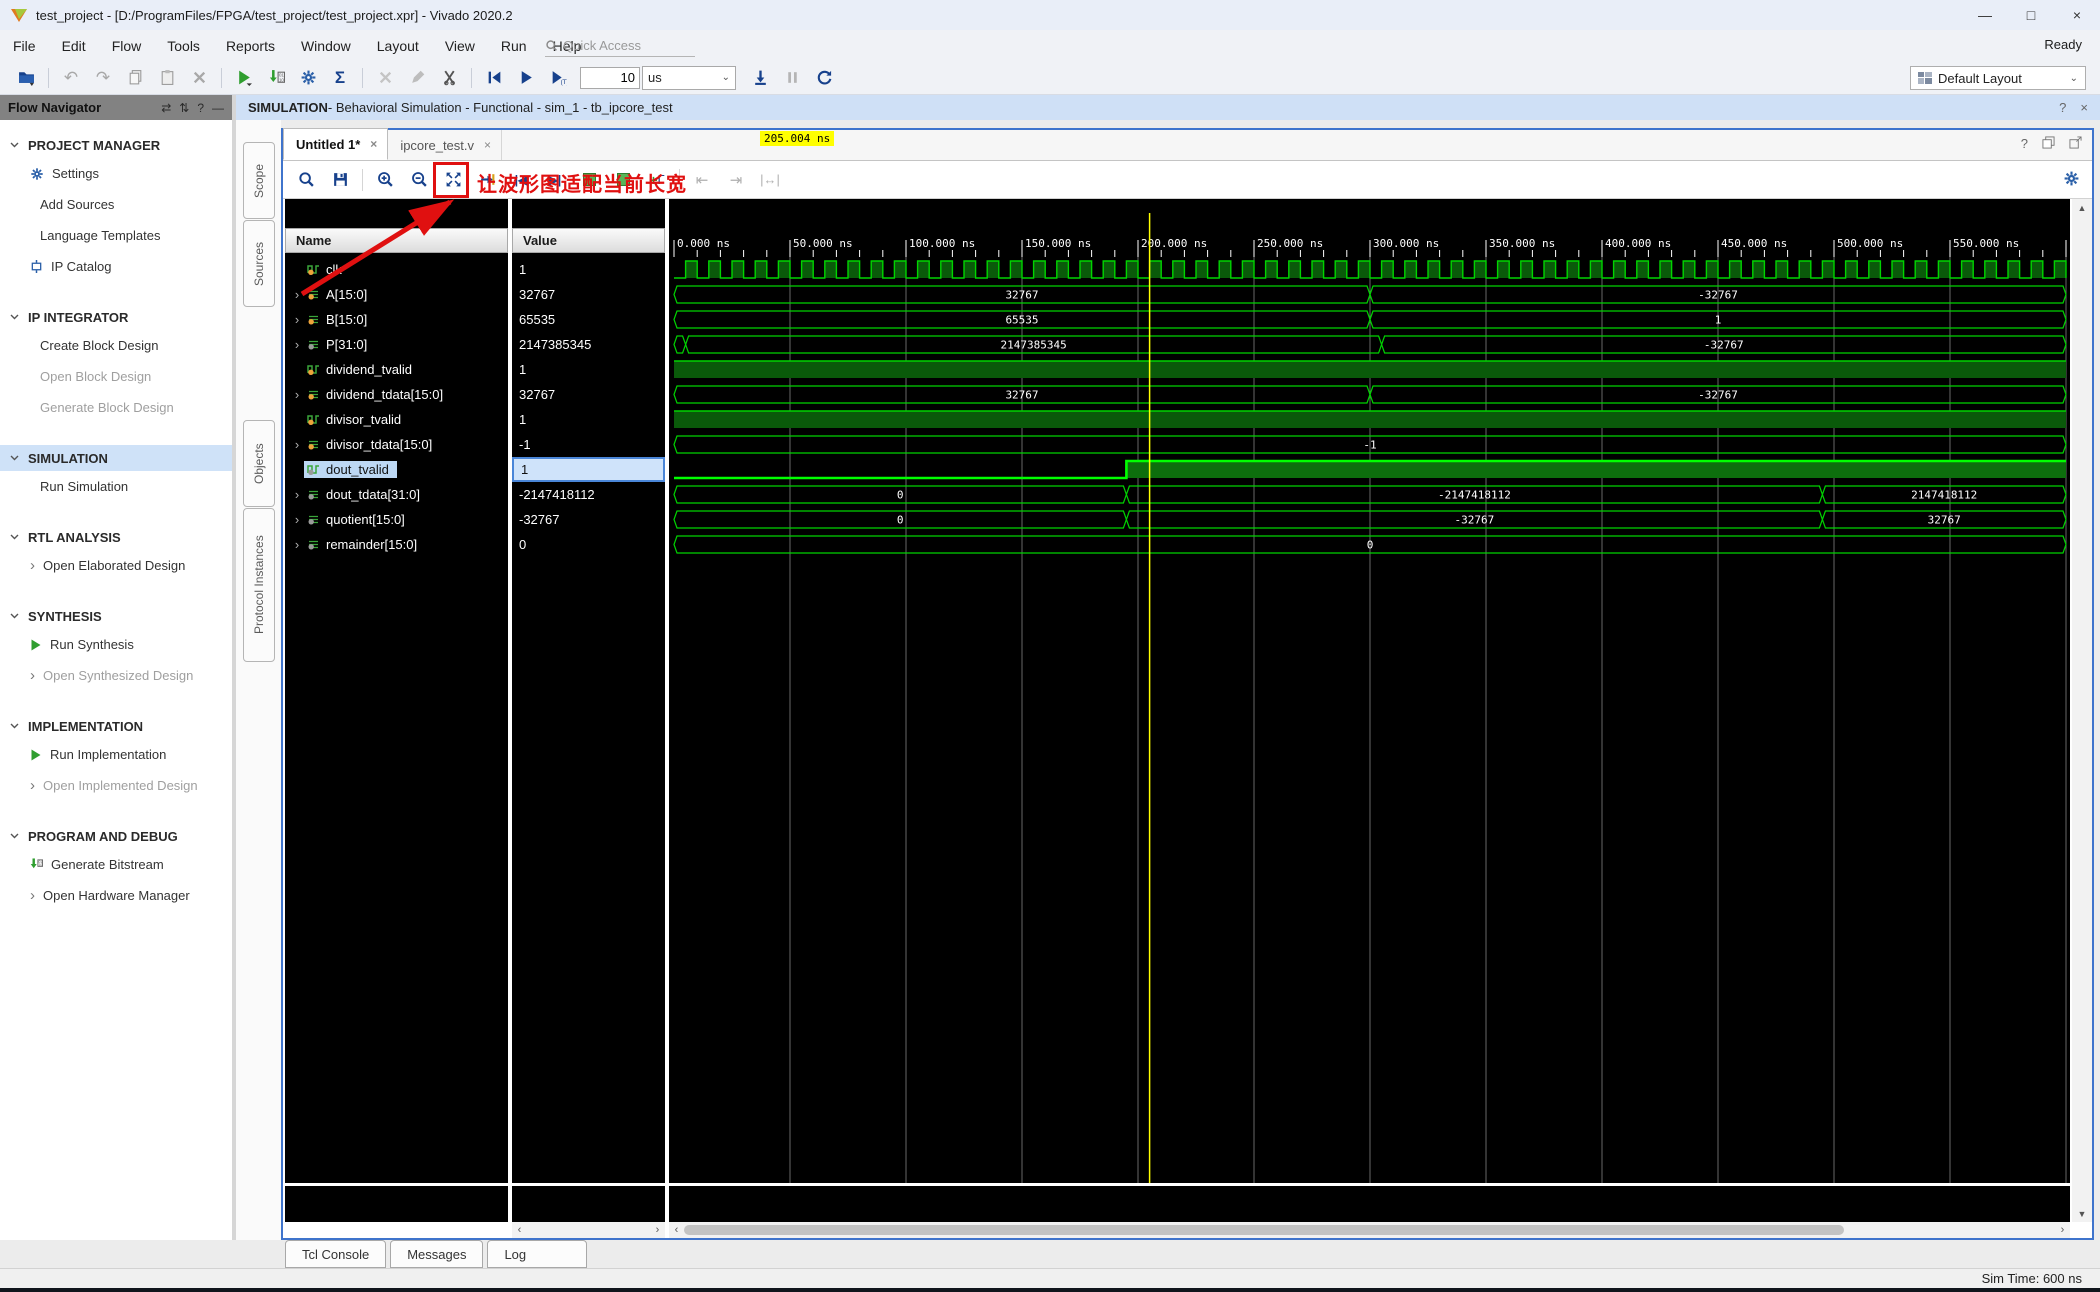 The width and height of the screenshot is (2100, 1292). What do you see at coordinates (336, 144) in the screenshot?
I see `tab-untitled-1-: Untitled 1* ×` at bounding box center [336, 144].